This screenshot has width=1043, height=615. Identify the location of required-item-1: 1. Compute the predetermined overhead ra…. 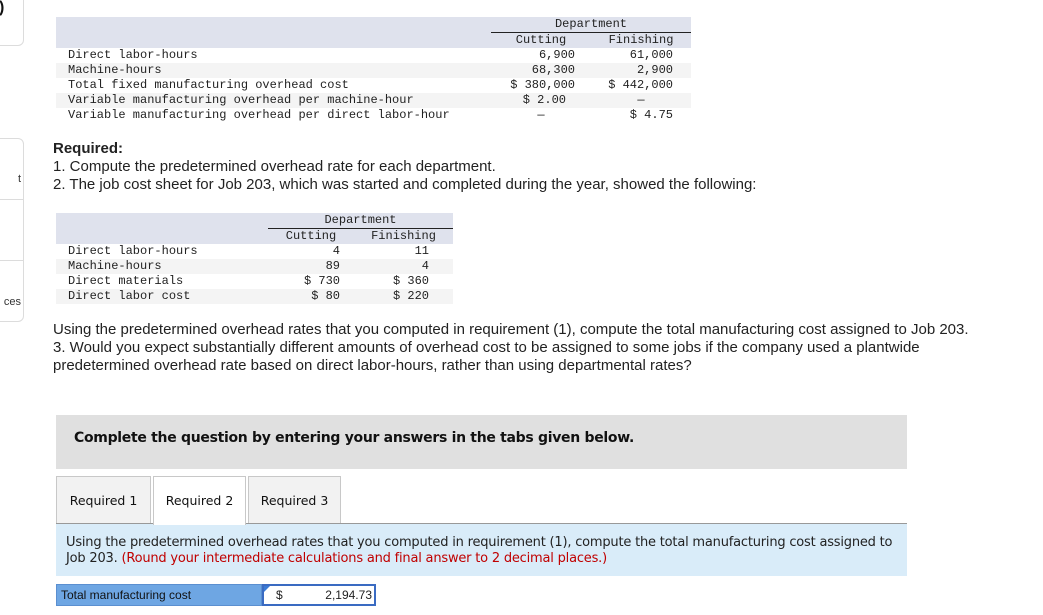
(274, 166).